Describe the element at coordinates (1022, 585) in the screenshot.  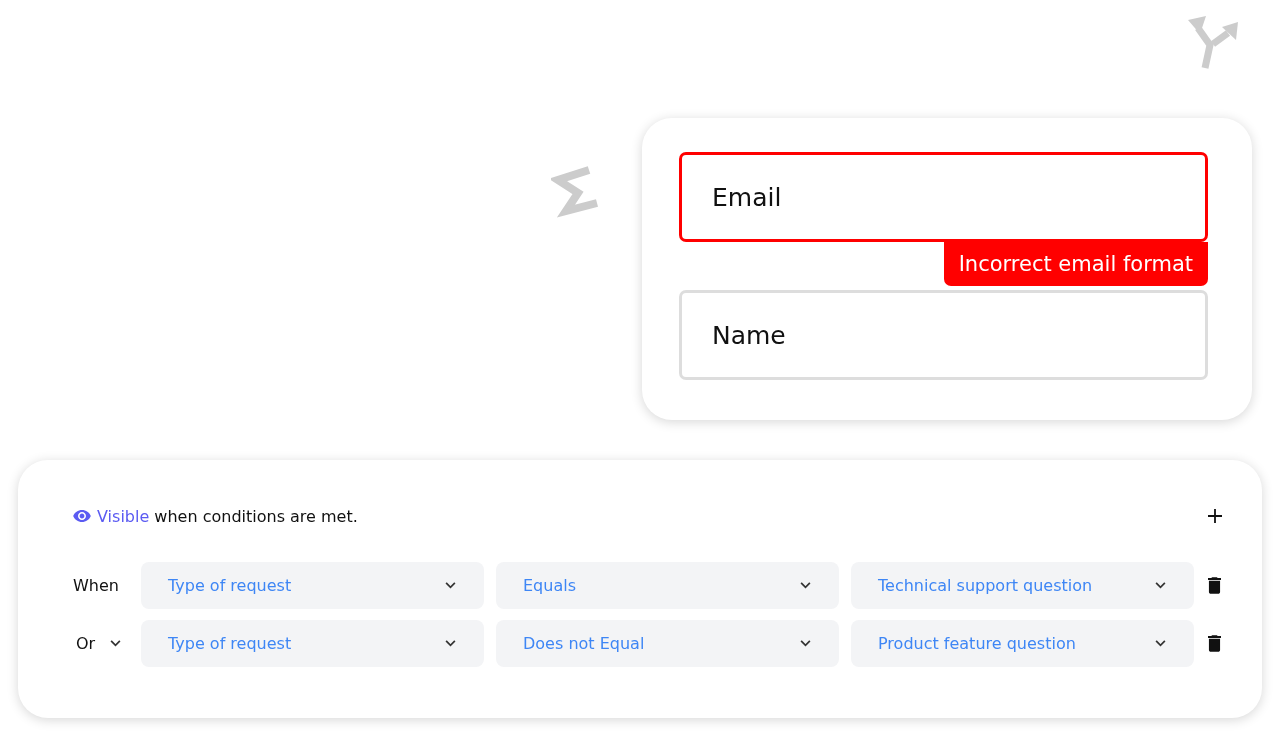
I see `value-select: Technical support question` at that location.